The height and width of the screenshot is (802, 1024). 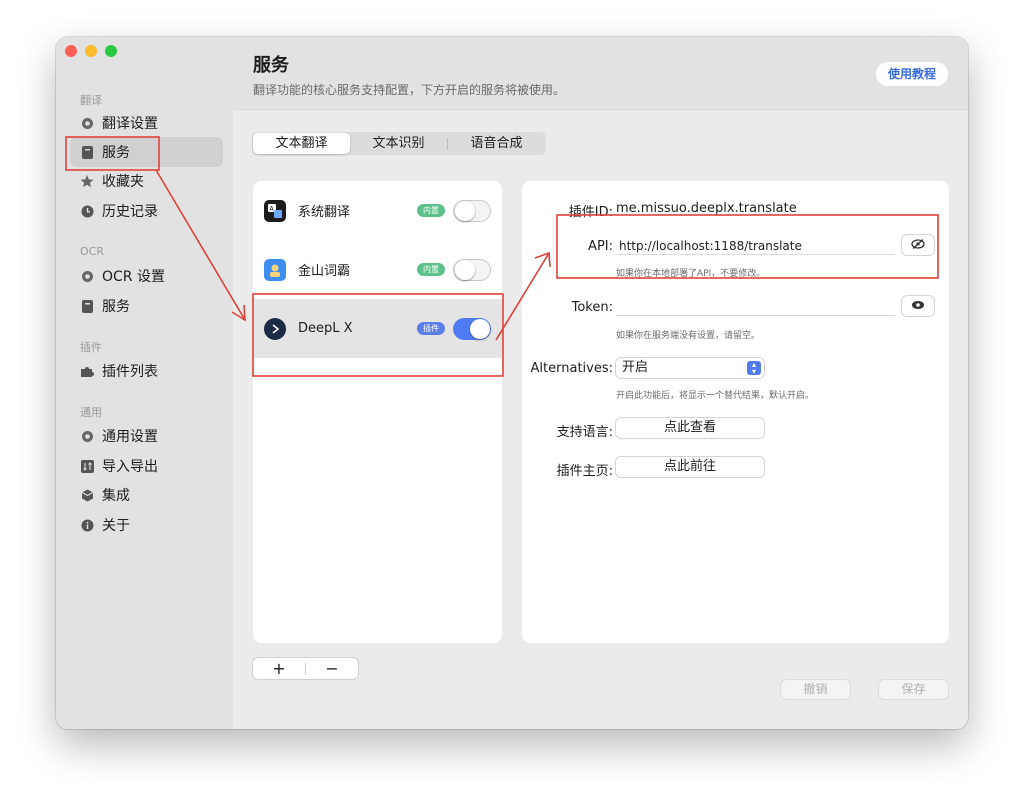 I want to click on annotation-arrow-api, so click(x=522, y=296).